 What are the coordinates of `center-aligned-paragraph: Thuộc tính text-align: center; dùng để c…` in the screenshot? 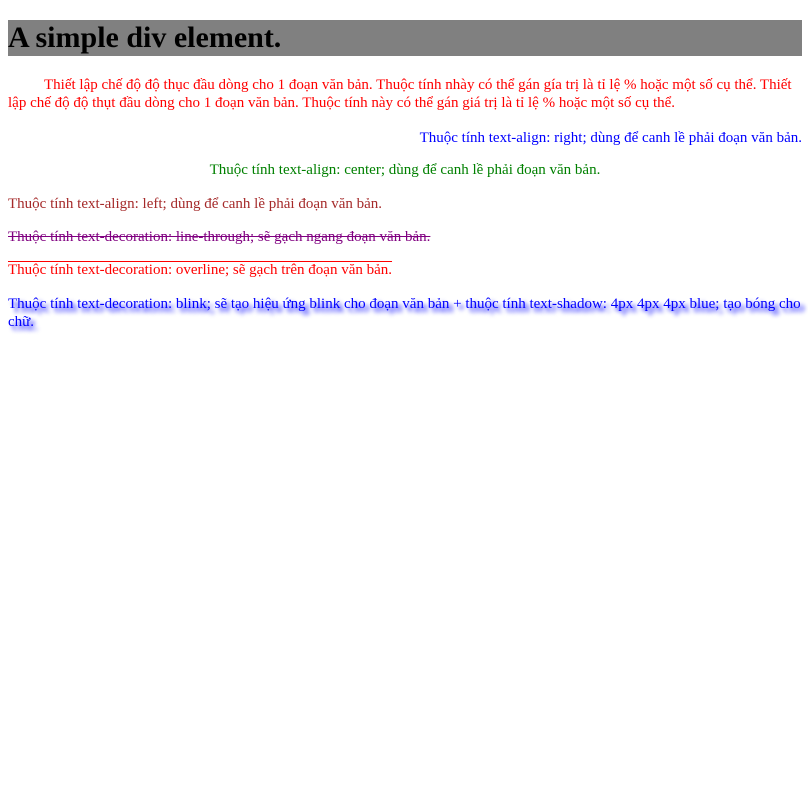 It's located at (405, 170).